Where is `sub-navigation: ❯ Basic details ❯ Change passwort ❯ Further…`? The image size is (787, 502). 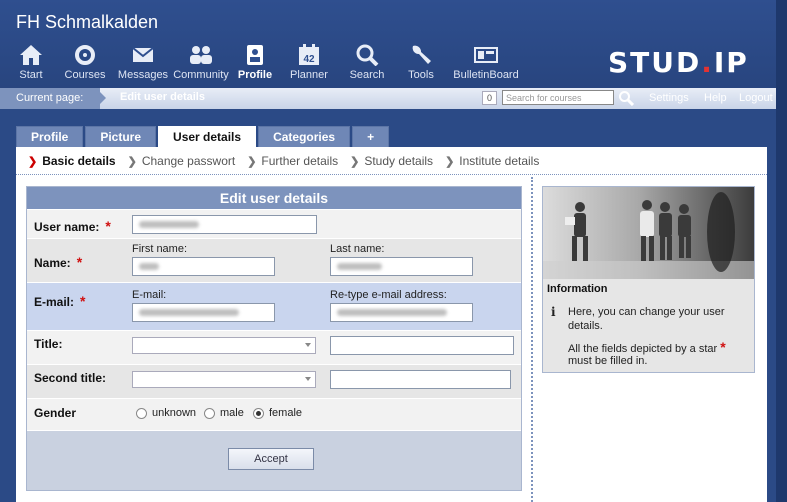
sub-navigation: ❯ Basic details ❯ Change passwort ❯ Further… is located at coordinates (289, 161).